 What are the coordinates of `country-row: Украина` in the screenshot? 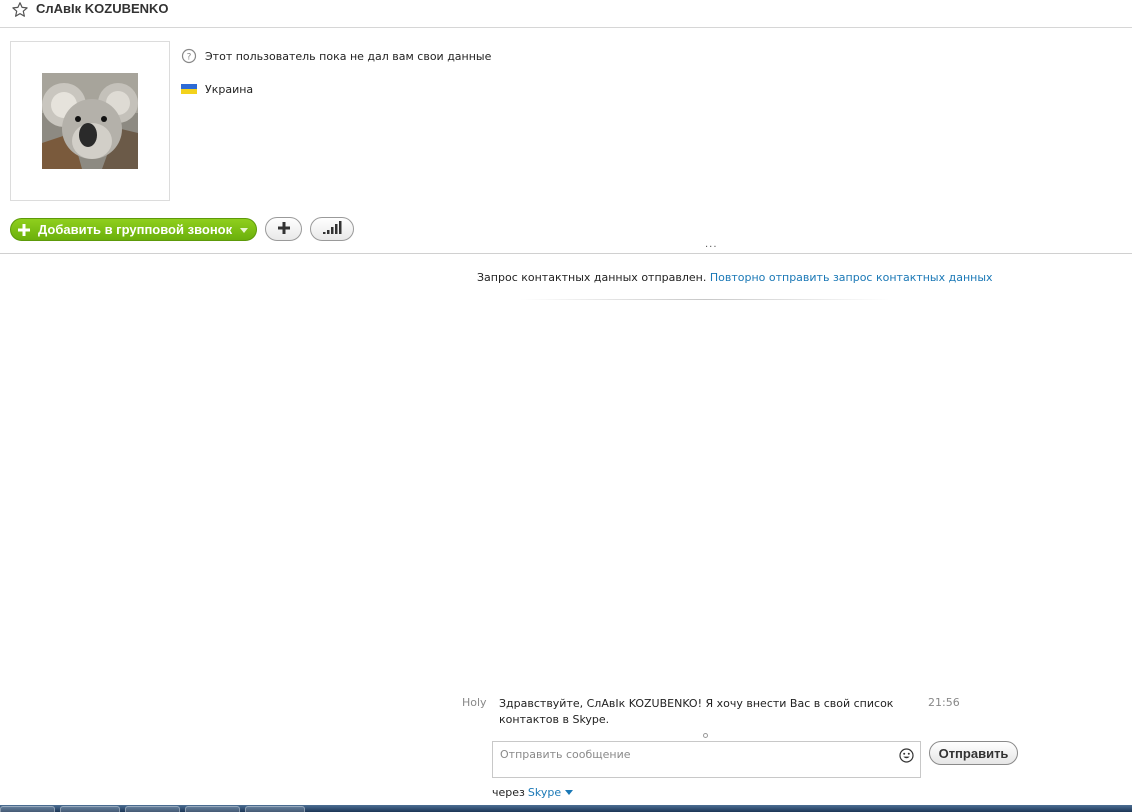 It's located at (217, 89).